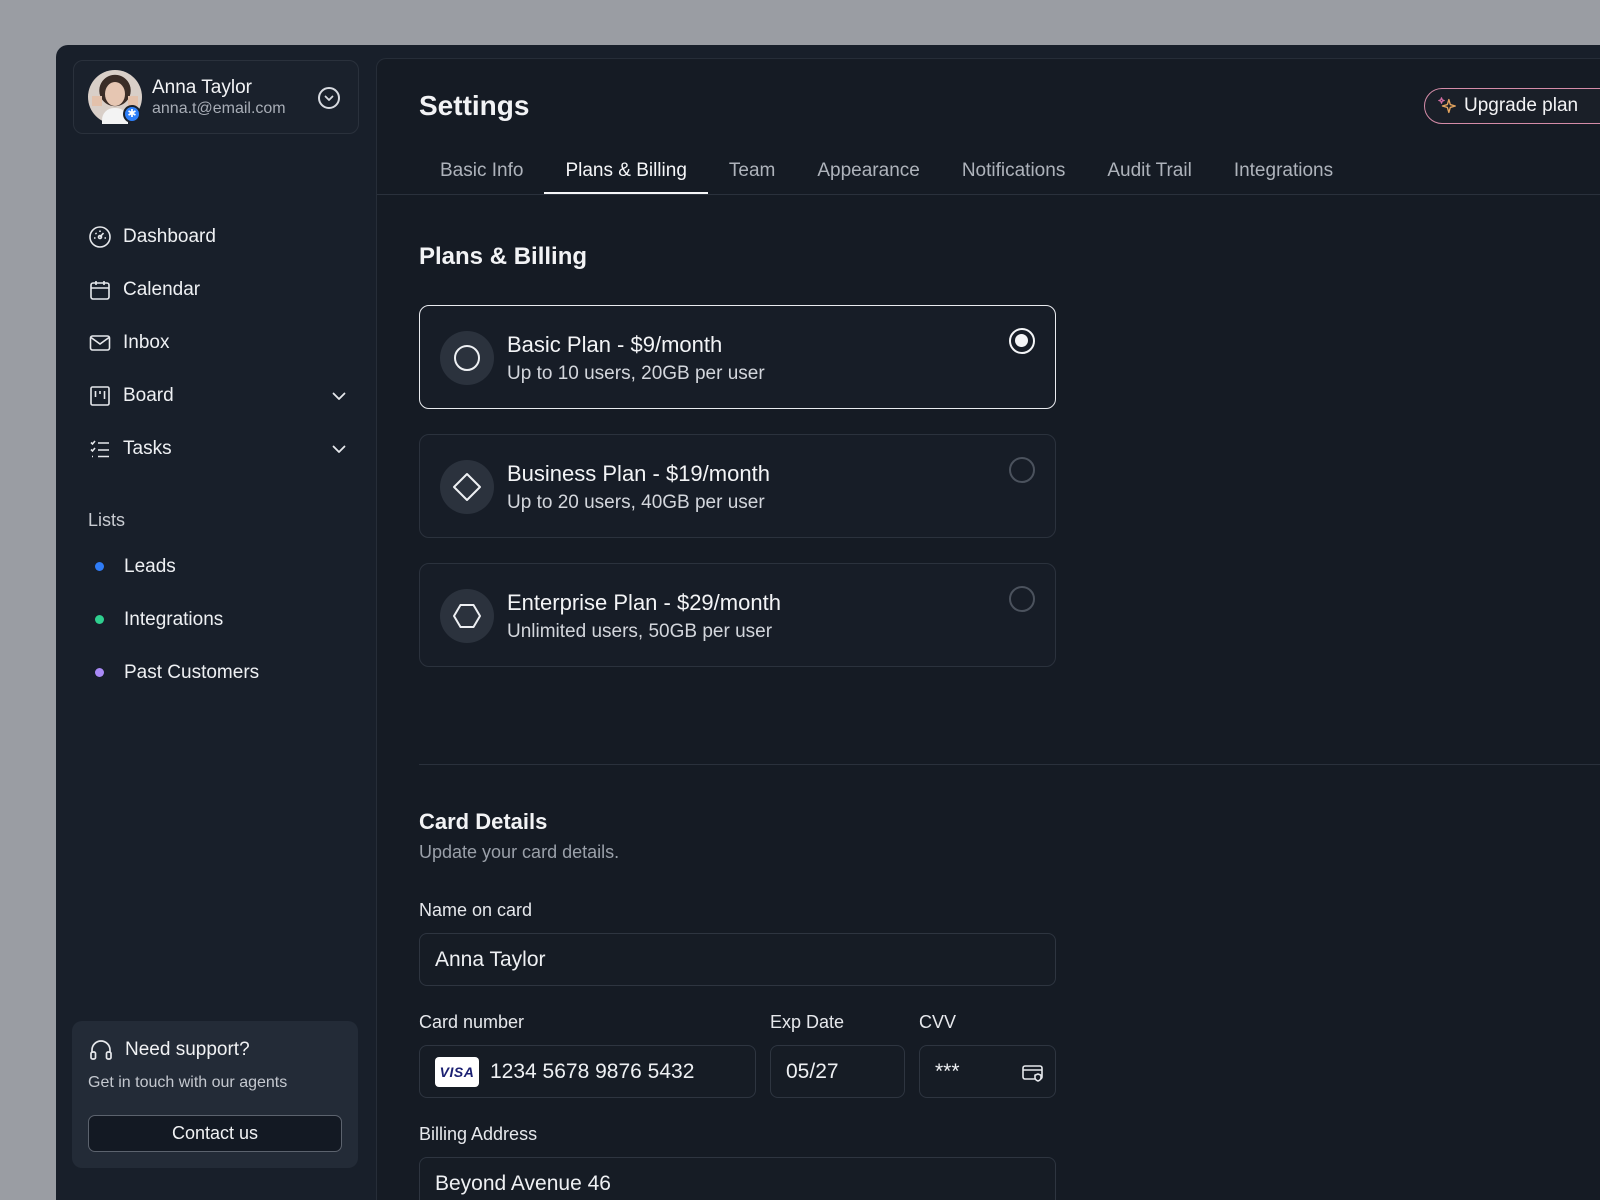 The width and height of the screenshot is (1600, 1200). I want to click on card-details-subtitle: Update your card details., so click(519, 852).